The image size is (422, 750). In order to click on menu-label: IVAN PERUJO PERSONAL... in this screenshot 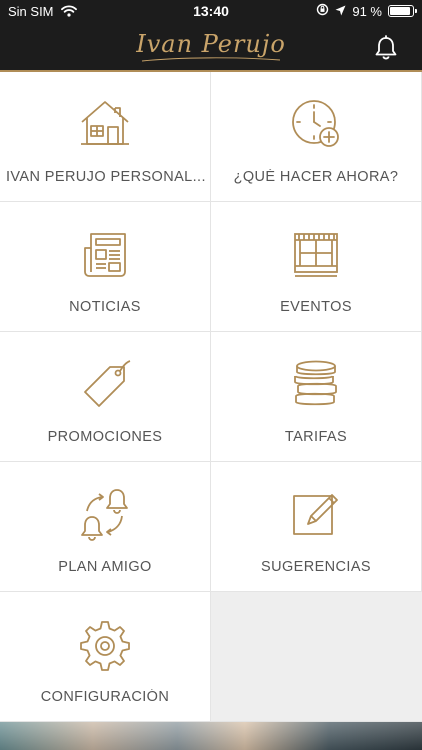, I will do `click(106, 177)`.